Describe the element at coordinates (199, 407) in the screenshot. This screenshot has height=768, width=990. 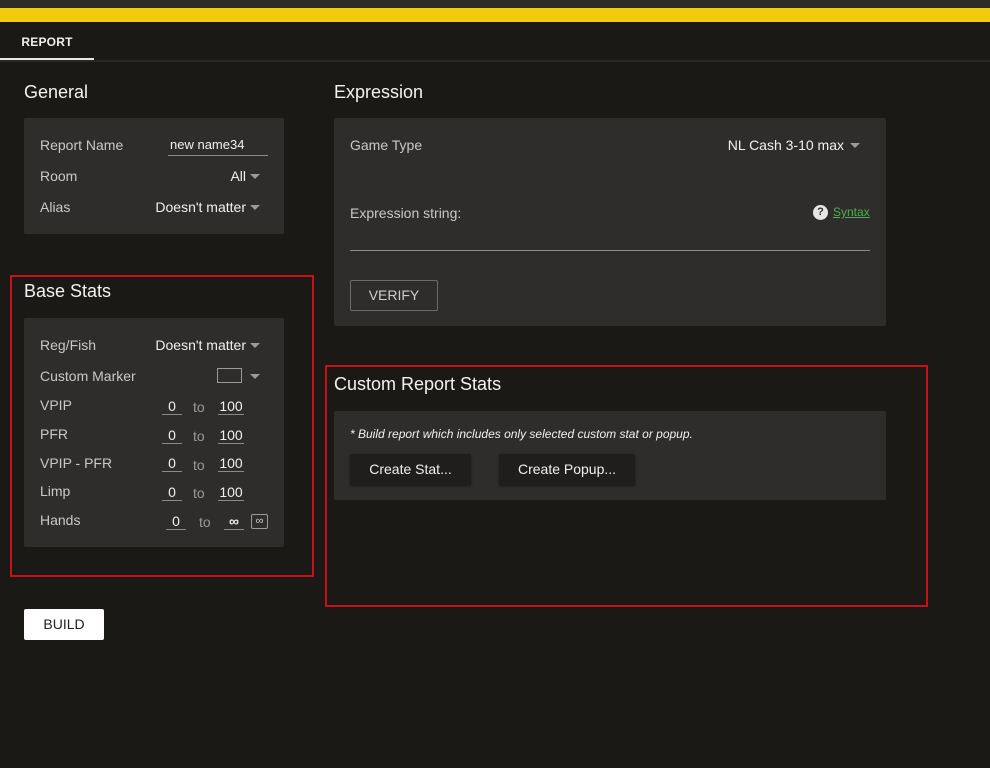
I see `vpip-to-label: to` at that location.